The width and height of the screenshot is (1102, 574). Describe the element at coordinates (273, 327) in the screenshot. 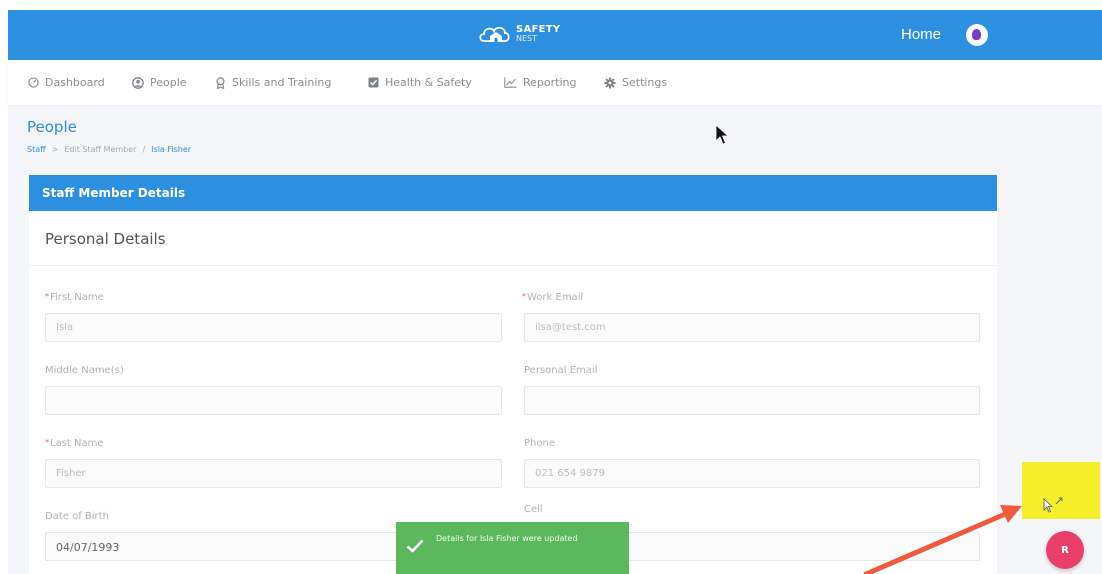

I see `first-name-input: Isla` at that location.